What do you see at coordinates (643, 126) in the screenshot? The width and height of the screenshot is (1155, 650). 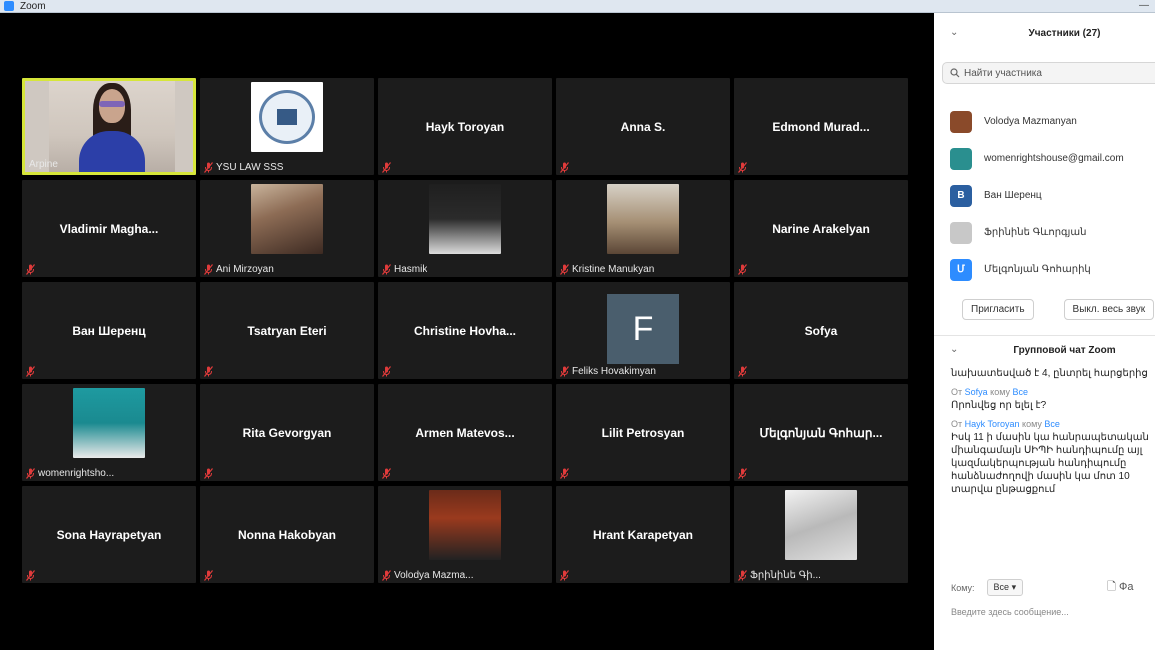 I see `participant-tile: Anna S.` at bounding box center [643, 126].